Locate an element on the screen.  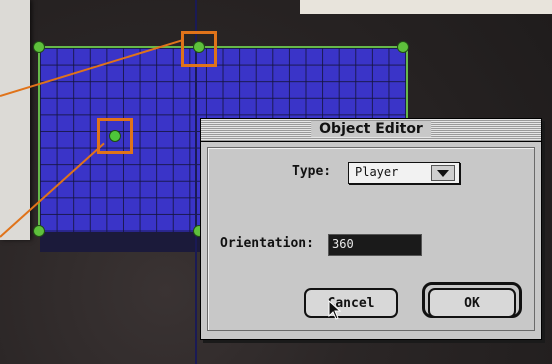
paper-edge is located at coordinates (426, 7).